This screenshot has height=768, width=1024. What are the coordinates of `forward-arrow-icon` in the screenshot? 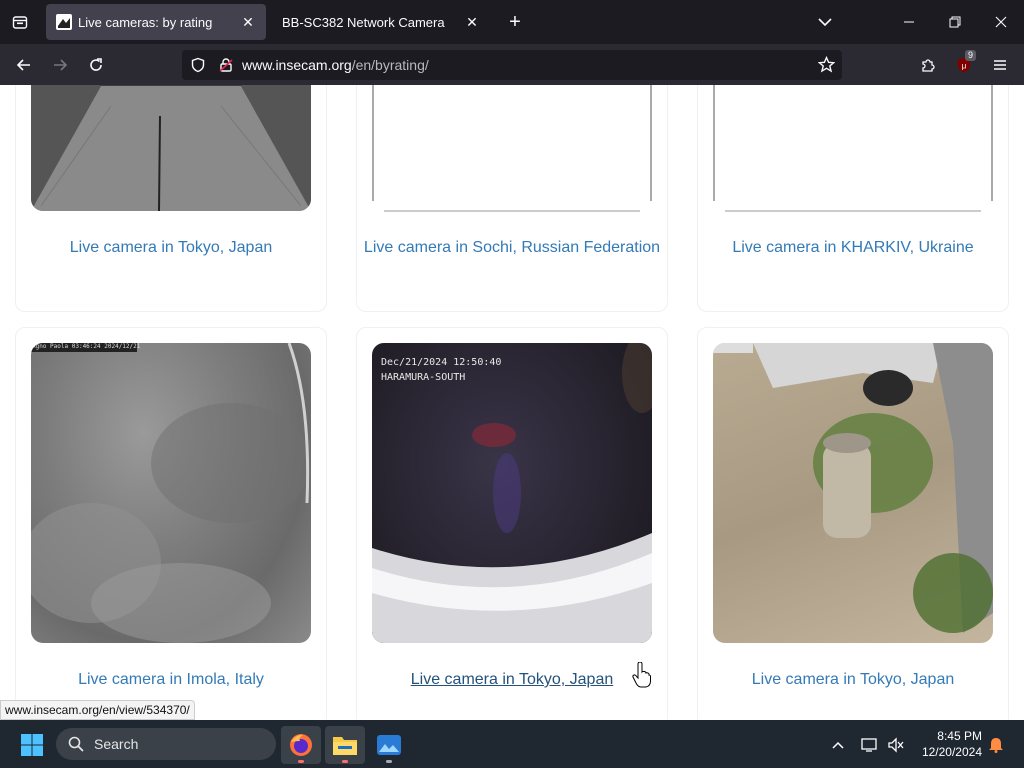 It's located at (61, 65).